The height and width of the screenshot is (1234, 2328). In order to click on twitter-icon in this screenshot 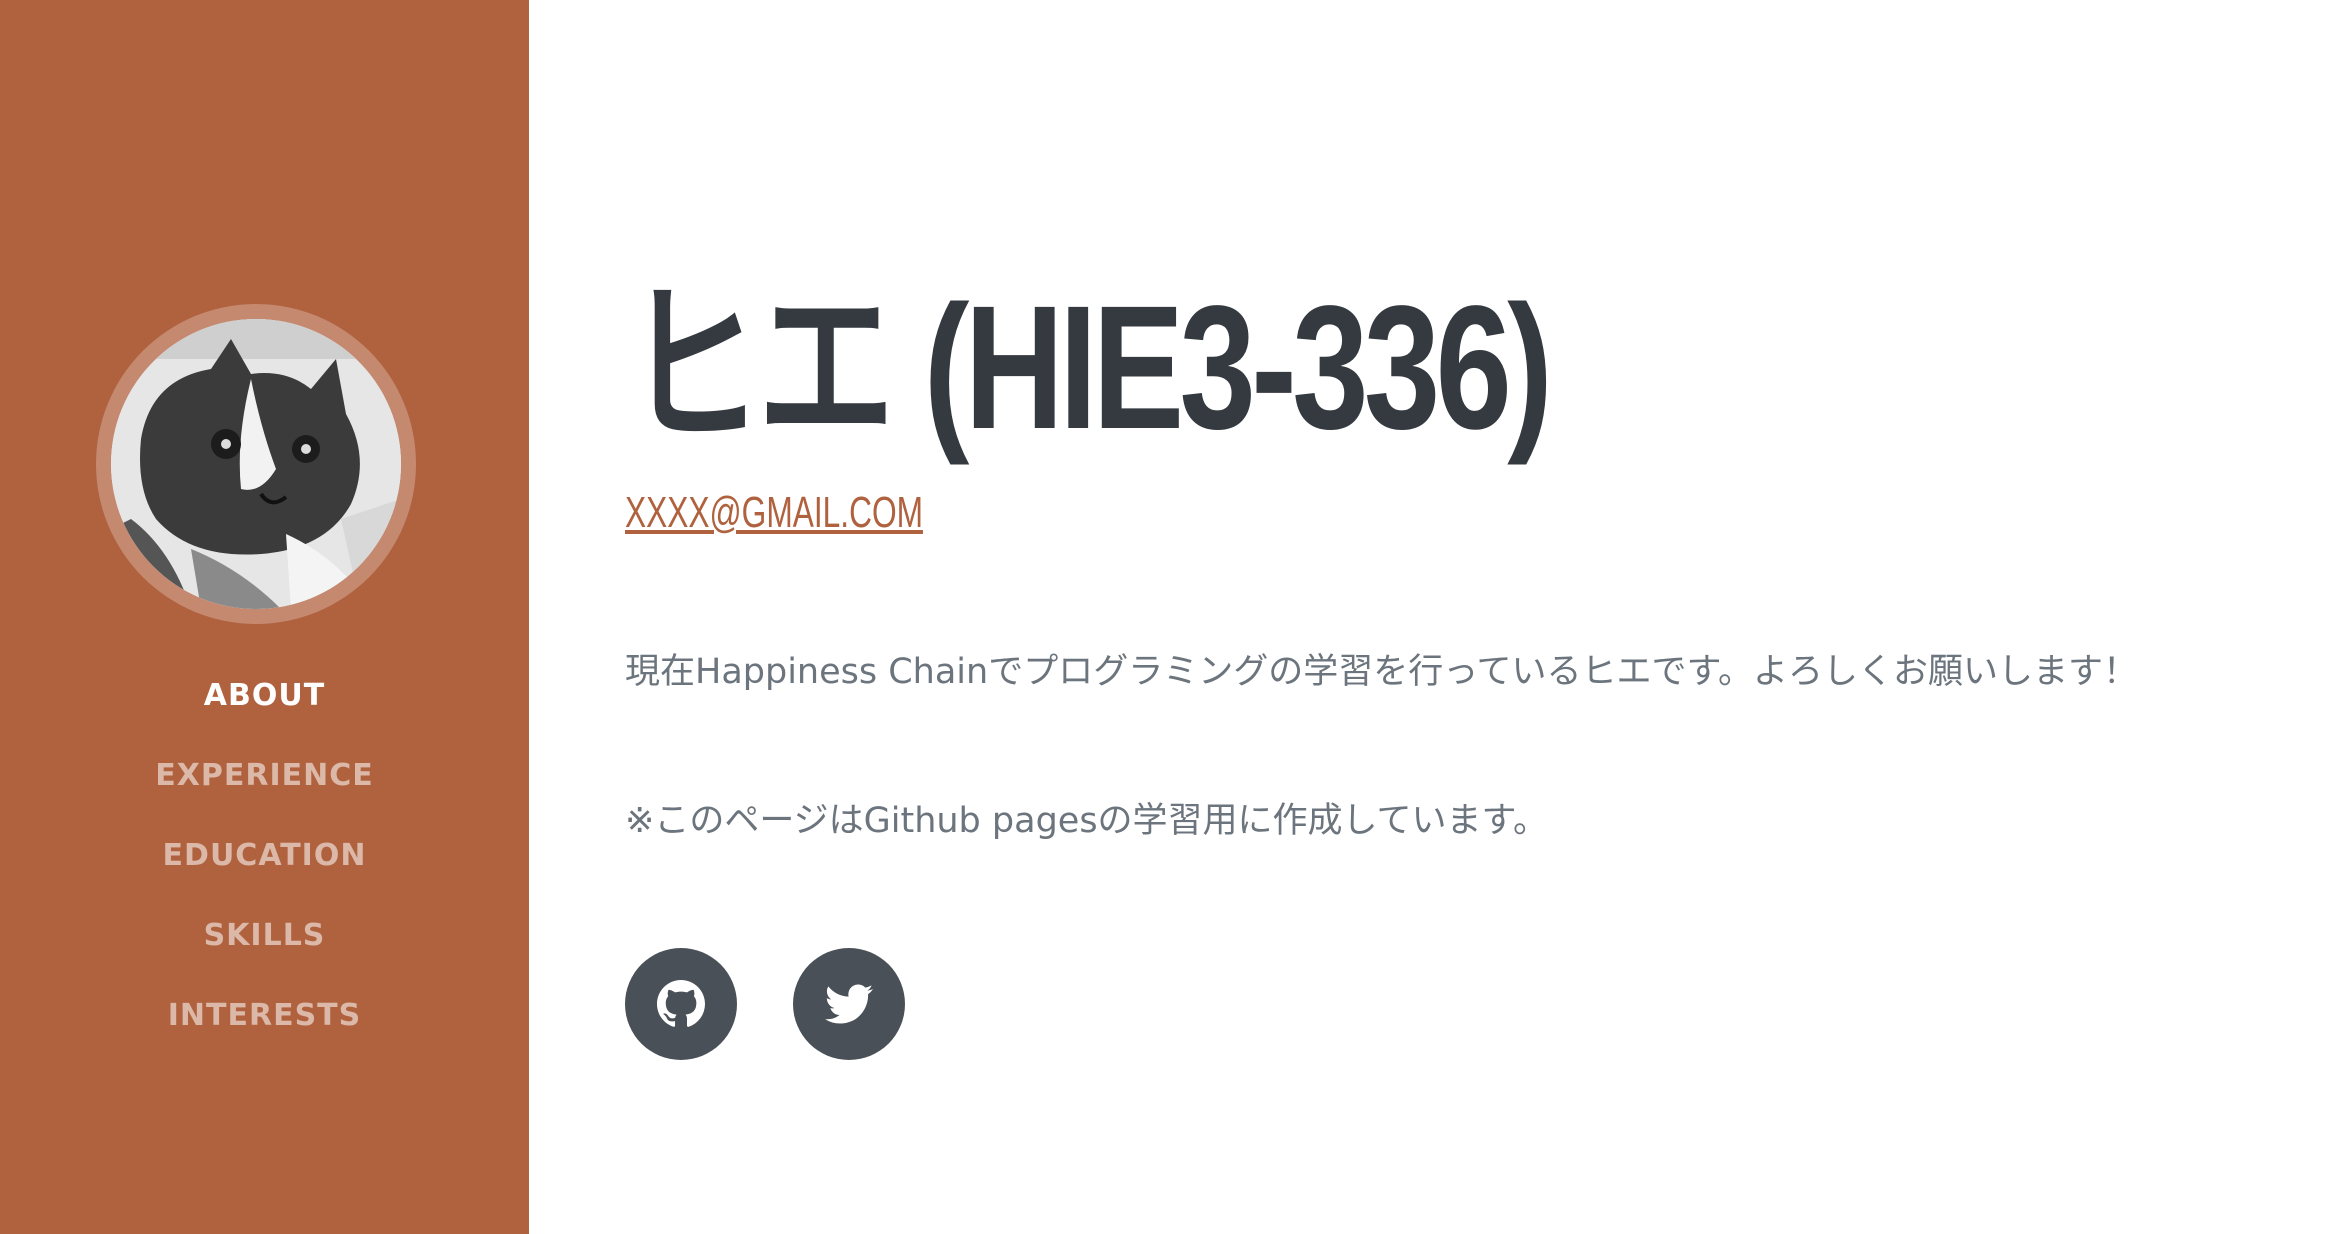, I will do `click(849, 1004)`.